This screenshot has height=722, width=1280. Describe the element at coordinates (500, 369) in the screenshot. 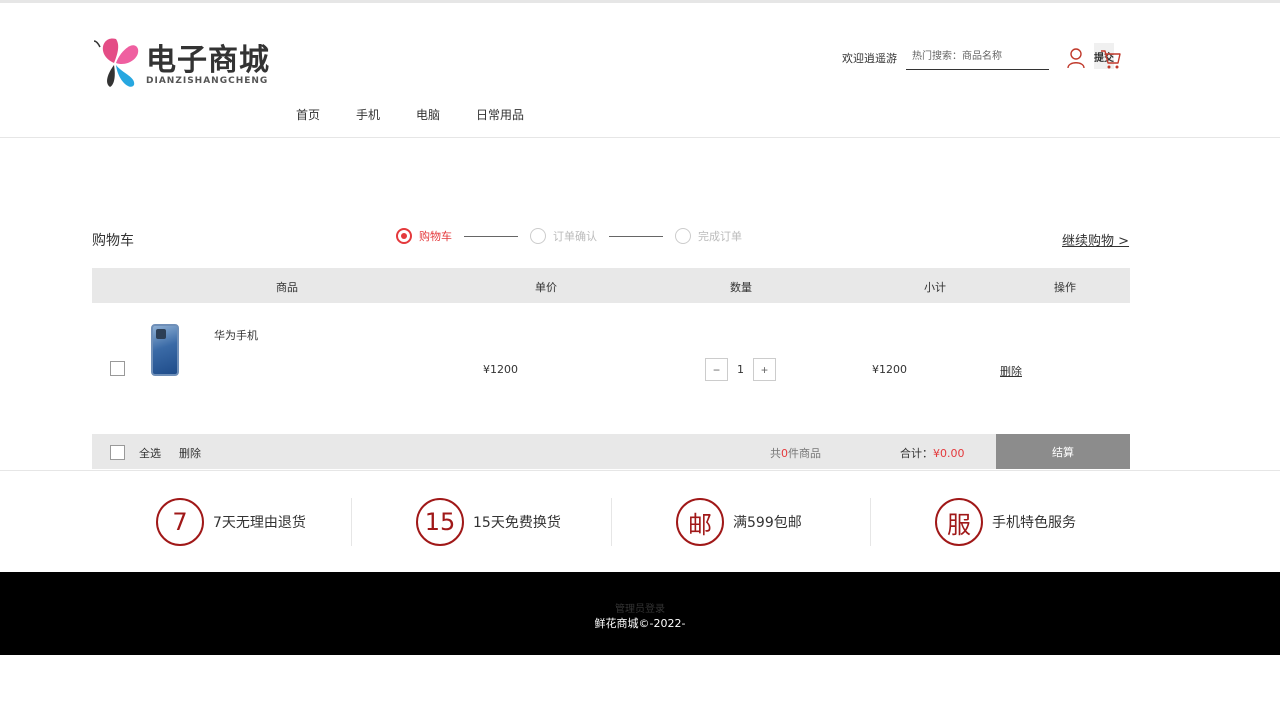

I see `unit-price: ¥1200` at that location.